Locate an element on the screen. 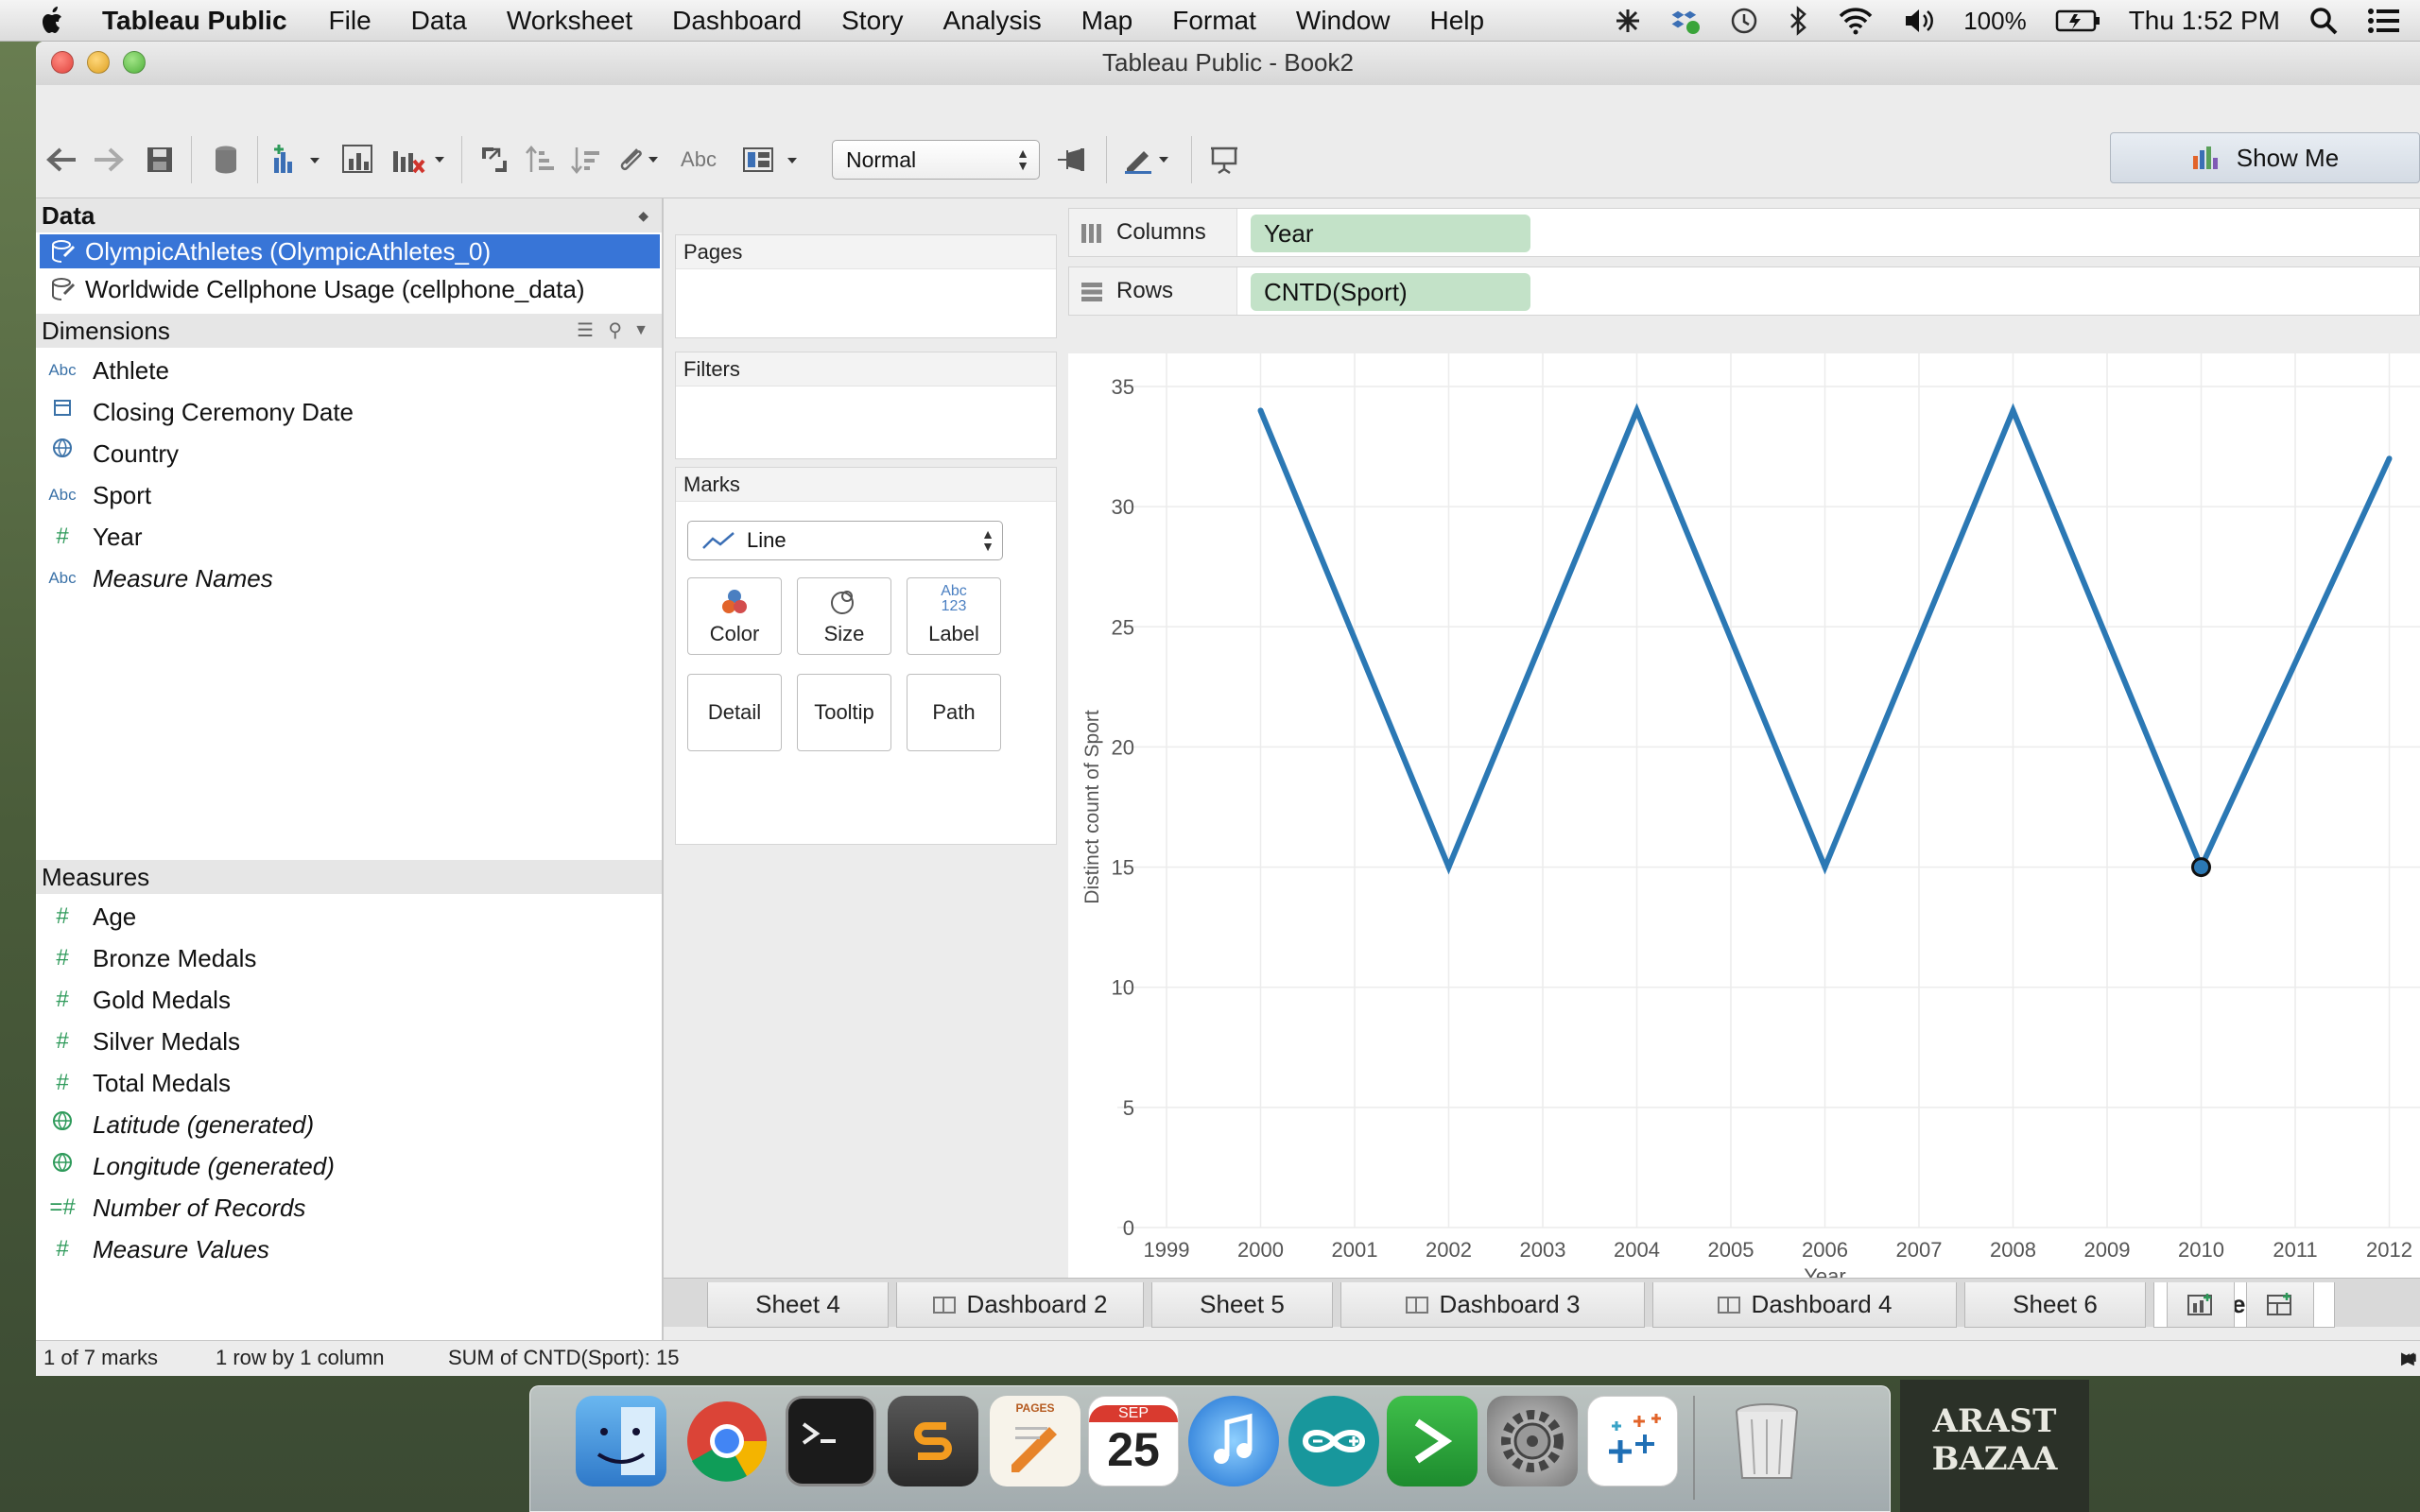 This screenshot has width=2420, height=1512. sheet-tab-sheet-4: Sheet 4 is located at coordinates (798, 1305).